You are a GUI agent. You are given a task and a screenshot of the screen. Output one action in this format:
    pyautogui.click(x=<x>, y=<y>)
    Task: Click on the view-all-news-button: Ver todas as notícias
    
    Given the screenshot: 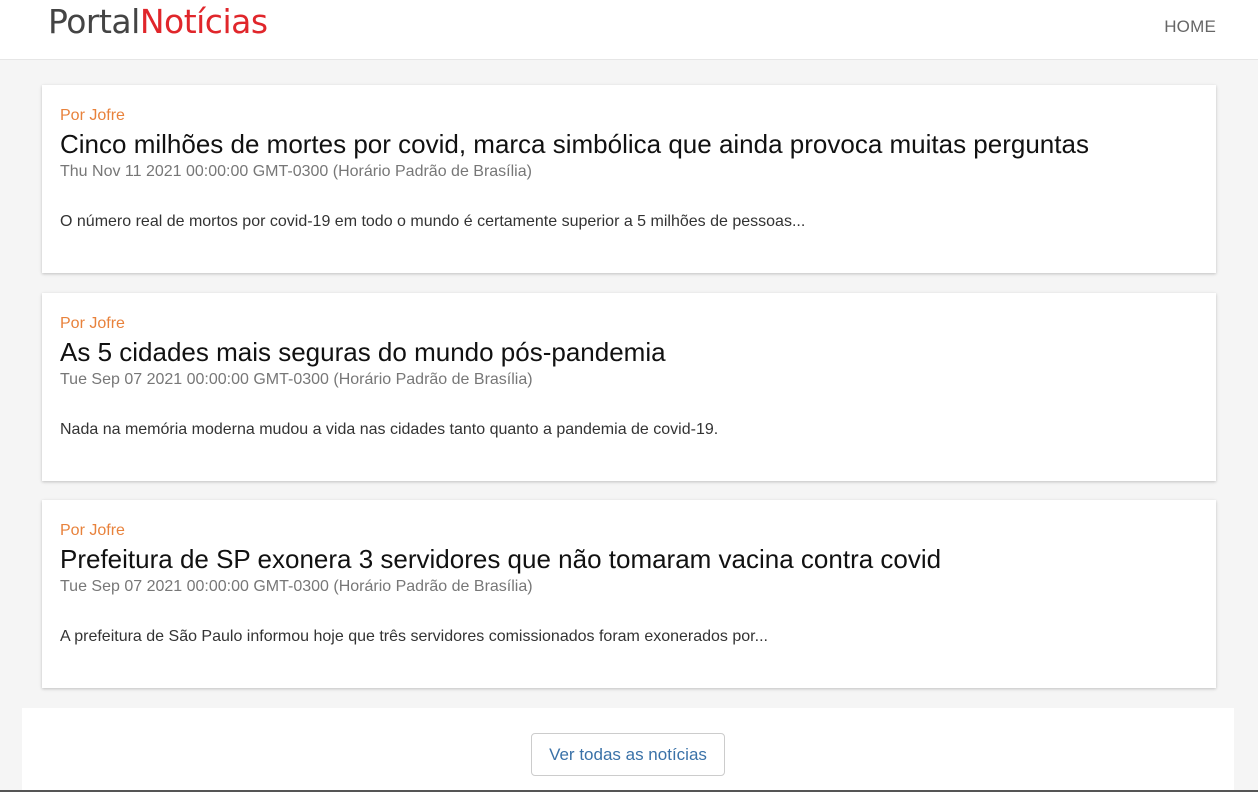 What is the action you would take?
    pyautogui.click(x=628, y=754)
    